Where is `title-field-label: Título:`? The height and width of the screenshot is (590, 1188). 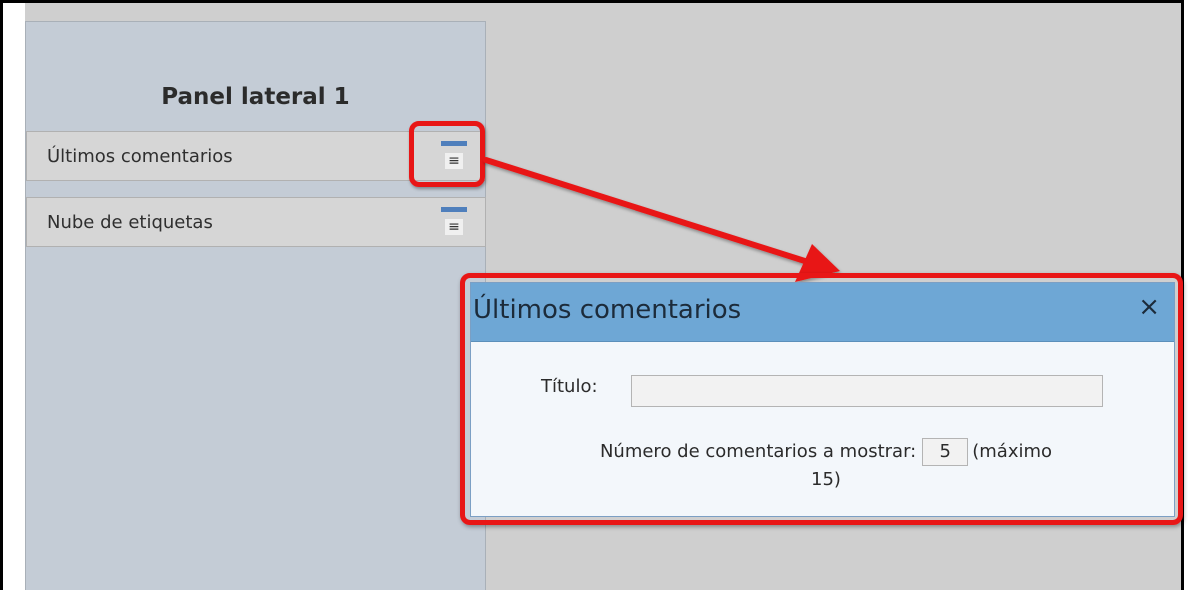 title-field-label: Título: is located at coordinates (569, 386).